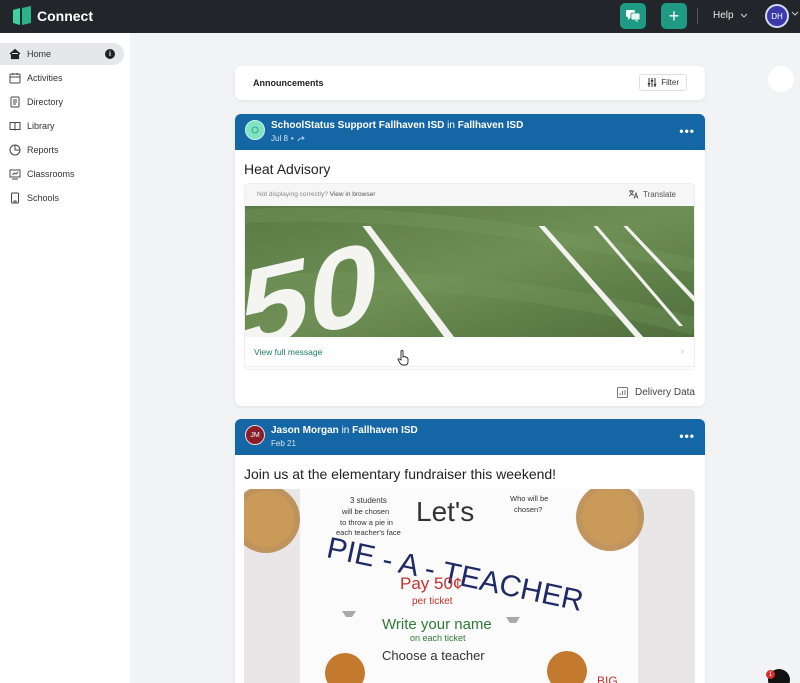 This screenshot has height=683, width=800. What do you see at coordinates (622, 392) in the screenshot?
I see `bar-chart-icon` at bounding box center [622, 392].